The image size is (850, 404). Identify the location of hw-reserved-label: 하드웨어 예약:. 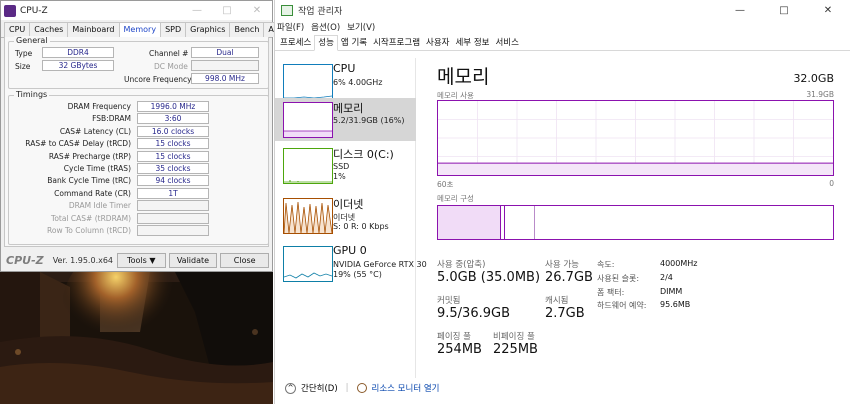
(622, 305).